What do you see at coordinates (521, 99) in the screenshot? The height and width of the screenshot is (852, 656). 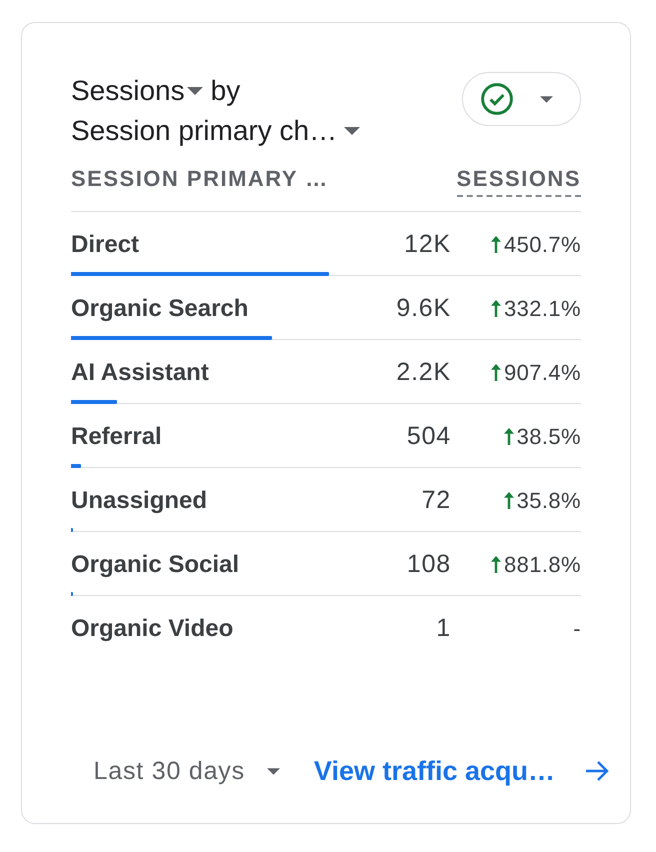 I see `status-button` at bounding box center [521, 99].